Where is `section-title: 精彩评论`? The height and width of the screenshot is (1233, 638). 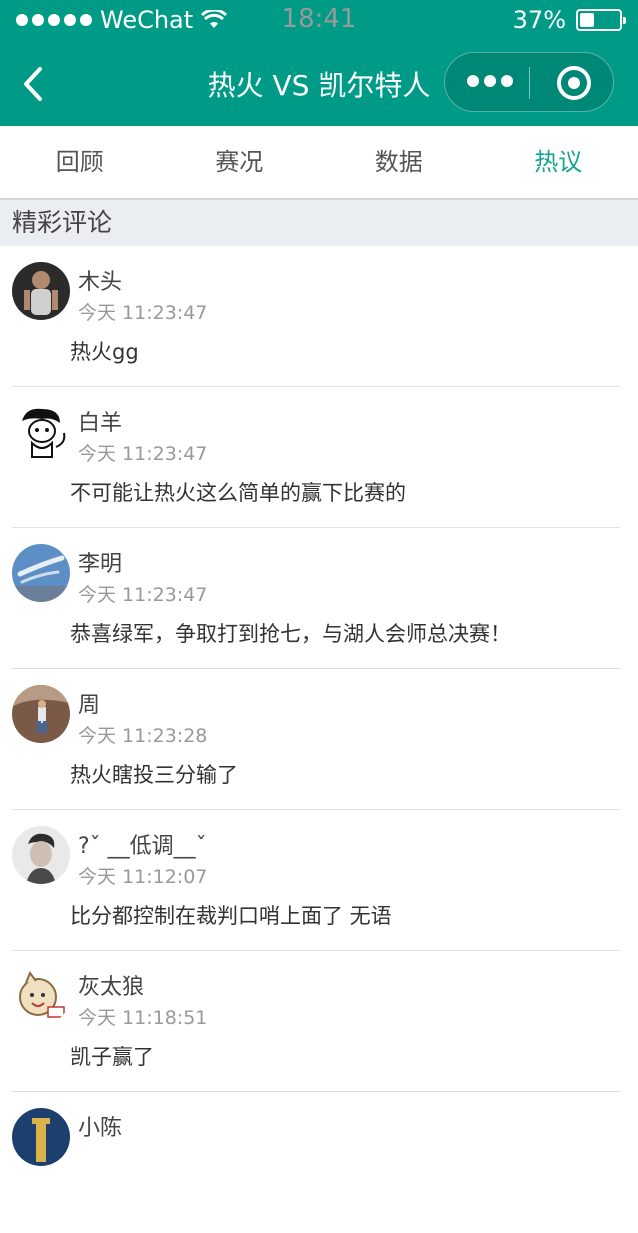
section-title: 精彩评论 is located at coordinates (319, 223).